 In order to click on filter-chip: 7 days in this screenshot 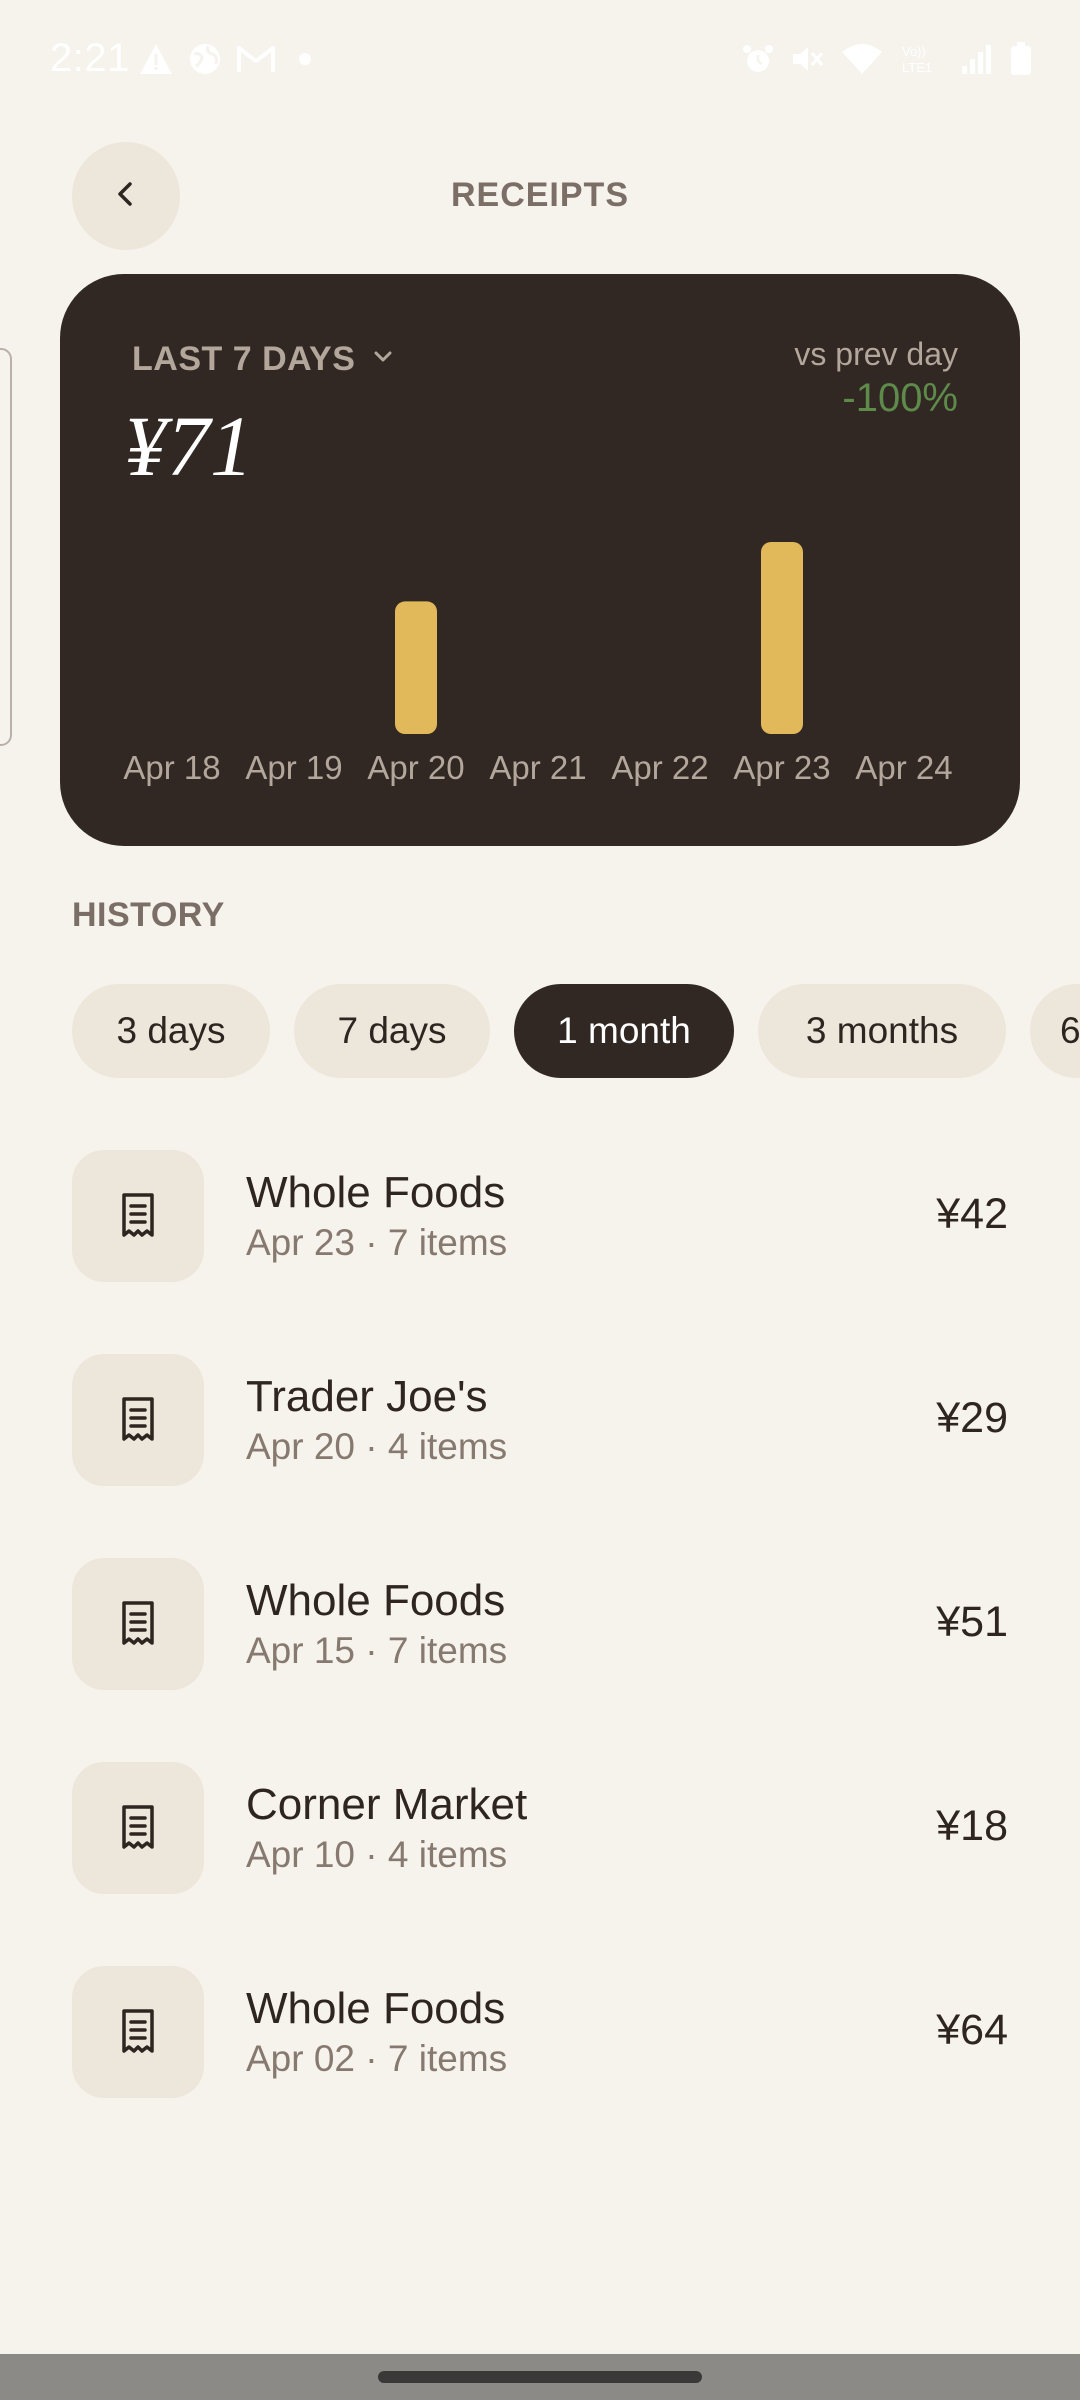, I will do `click(392, 1031)`.